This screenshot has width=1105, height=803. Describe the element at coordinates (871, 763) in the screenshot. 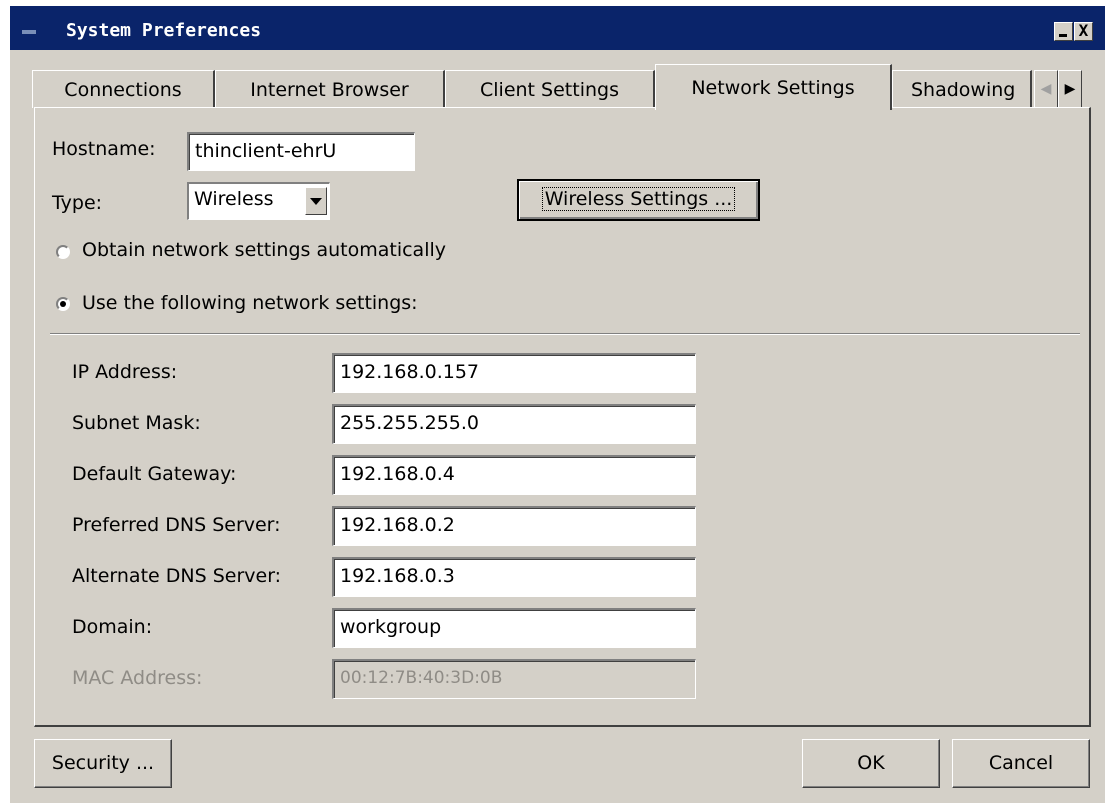

I see `ok-button: OK` at that location.